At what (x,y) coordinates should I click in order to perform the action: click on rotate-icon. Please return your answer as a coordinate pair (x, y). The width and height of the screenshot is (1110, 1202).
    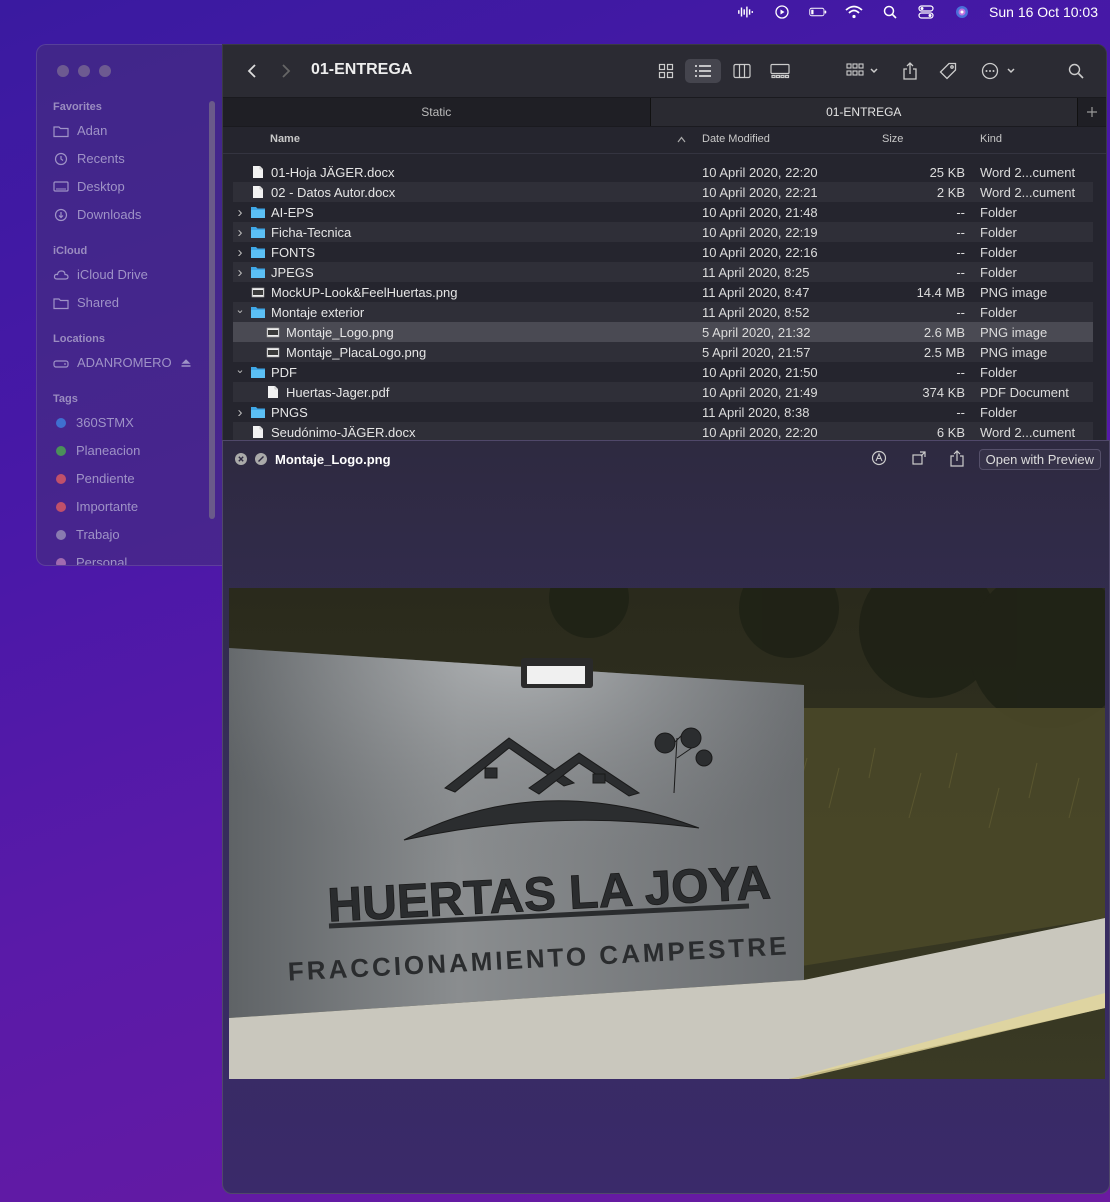
    Looking at the image, I should click on (919, 458).